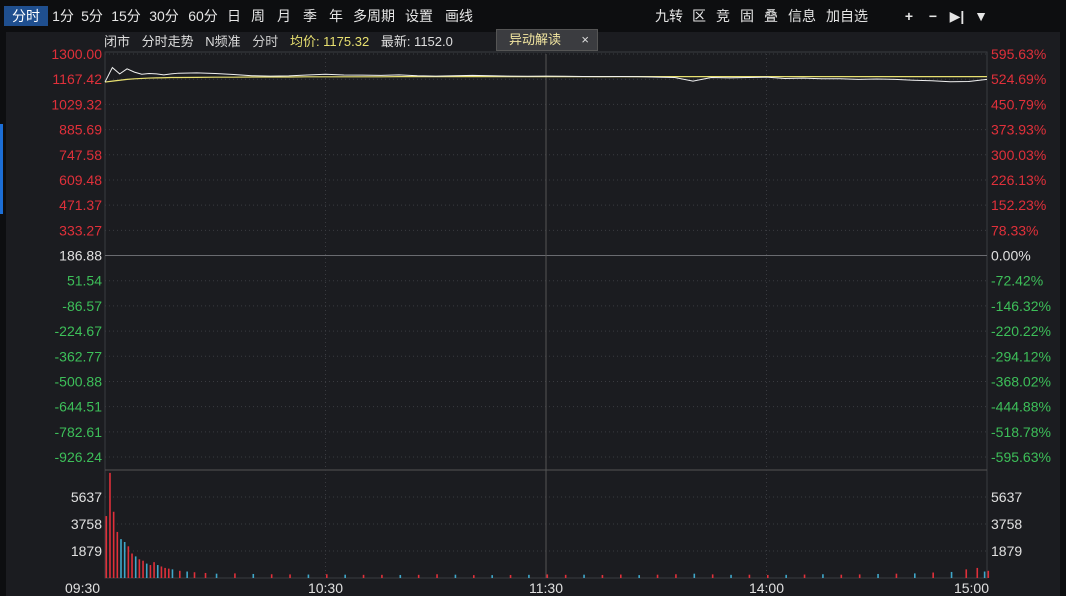 This screenshot has height=596, width=1066. I want to click on chevron-down-icon: ▼, so click(981, 16).